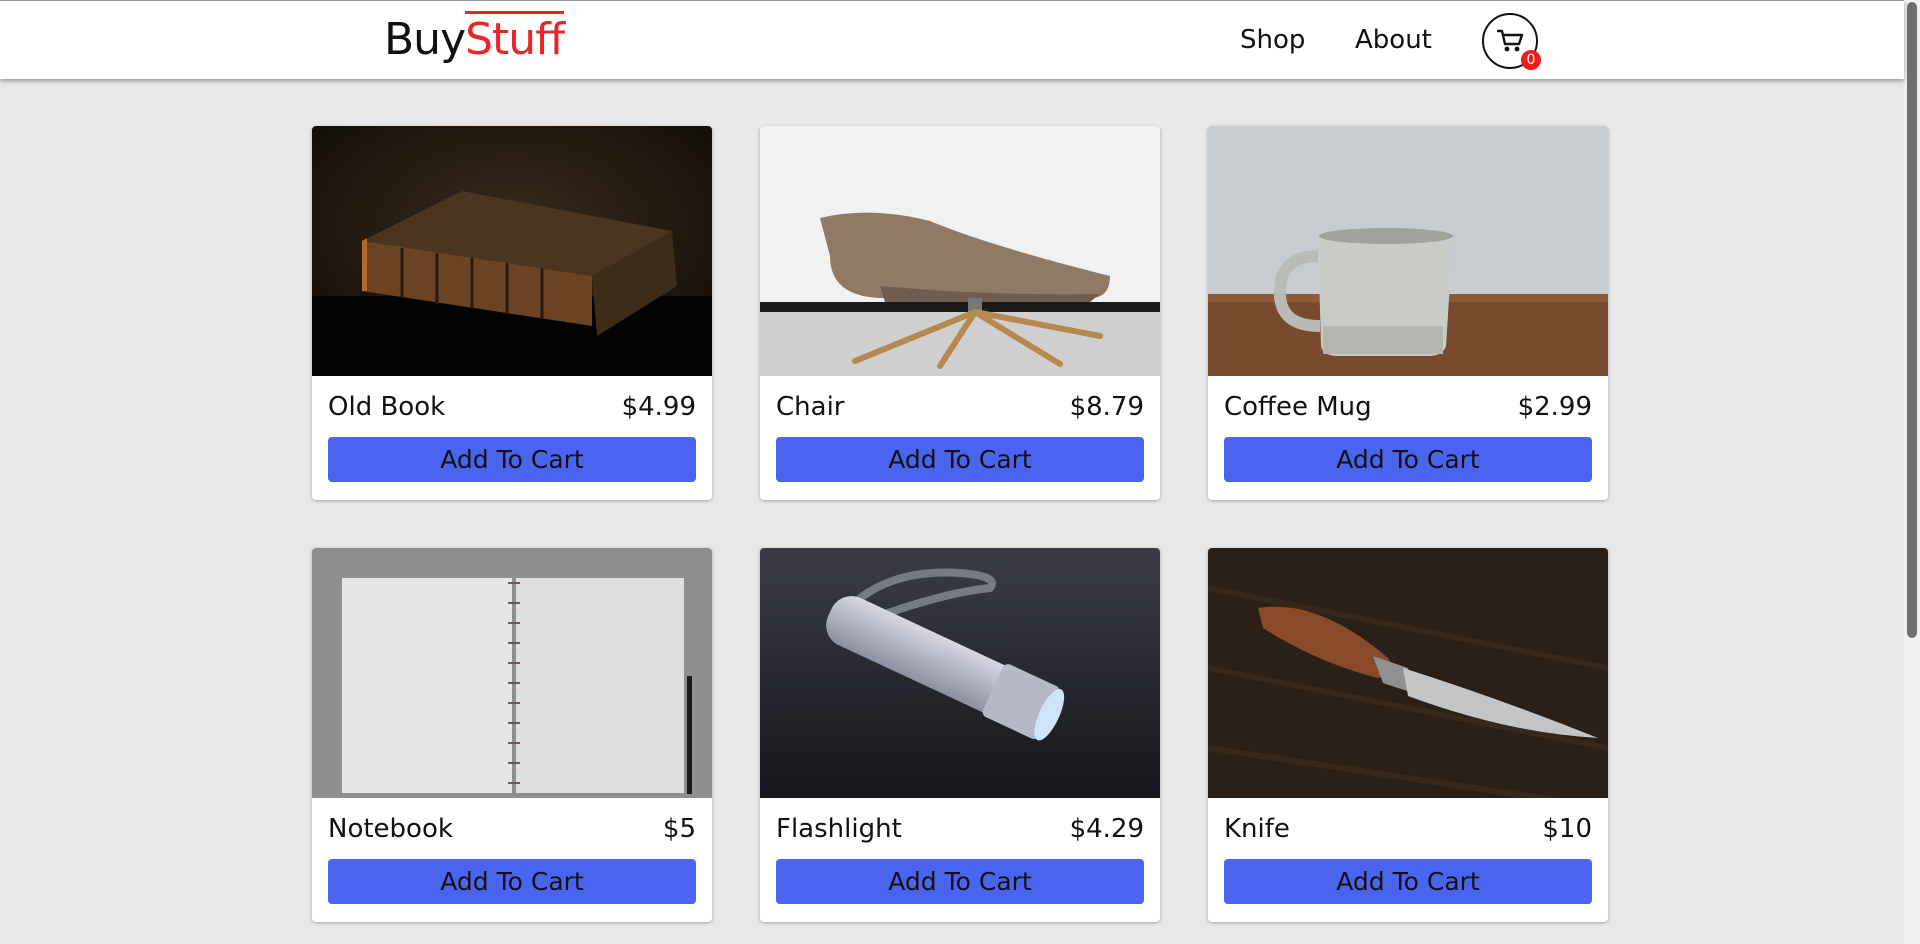 The width and height of the screenshot is (1920, 944). Describe the element at coordinates (1393, 40) in the screenshot. I see `nav-about-link: About` at that location.